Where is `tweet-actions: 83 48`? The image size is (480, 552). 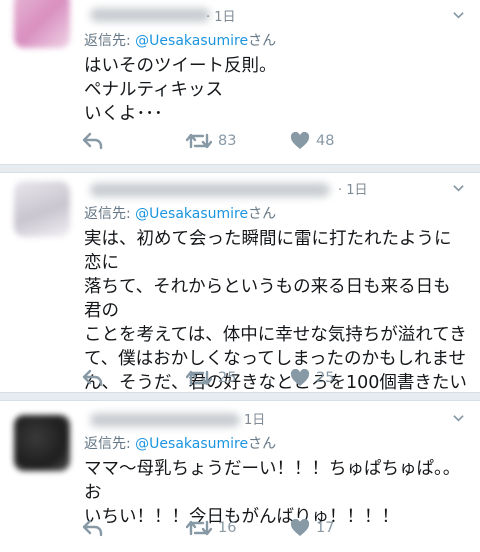
tweet-actions: 83 48 is located at coordinates (272, 144).